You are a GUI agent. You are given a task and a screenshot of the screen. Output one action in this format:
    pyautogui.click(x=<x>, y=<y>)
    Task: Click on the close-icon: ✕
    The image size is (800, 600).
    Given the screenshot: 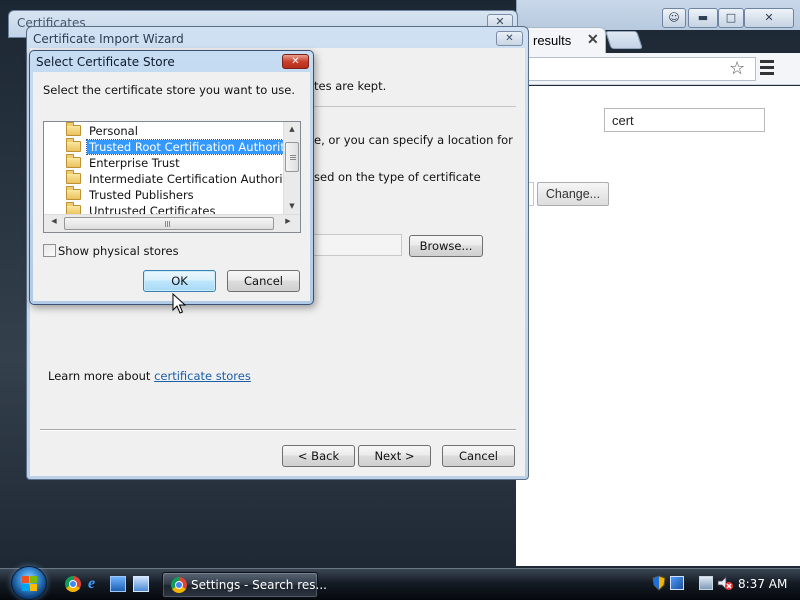 What is the action you would take?
    pyautogui.click(x=769, y=18)
    